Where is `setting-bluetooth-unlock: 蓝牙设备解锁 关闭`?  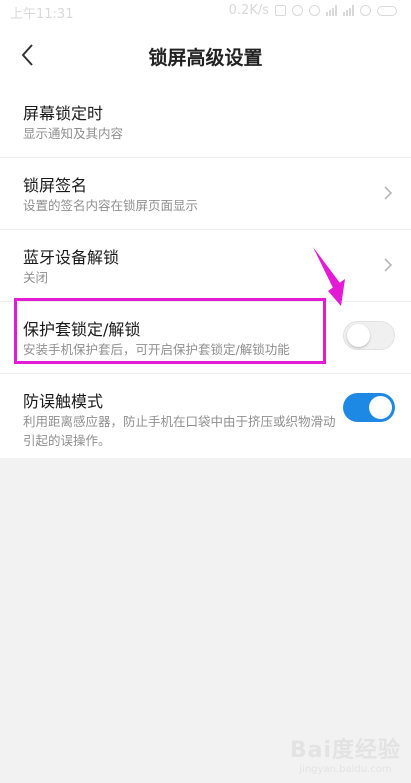 setting-bluetooth-unlock: 蓝牙设备解锁 关闭 is located at coordinates (205, 266).